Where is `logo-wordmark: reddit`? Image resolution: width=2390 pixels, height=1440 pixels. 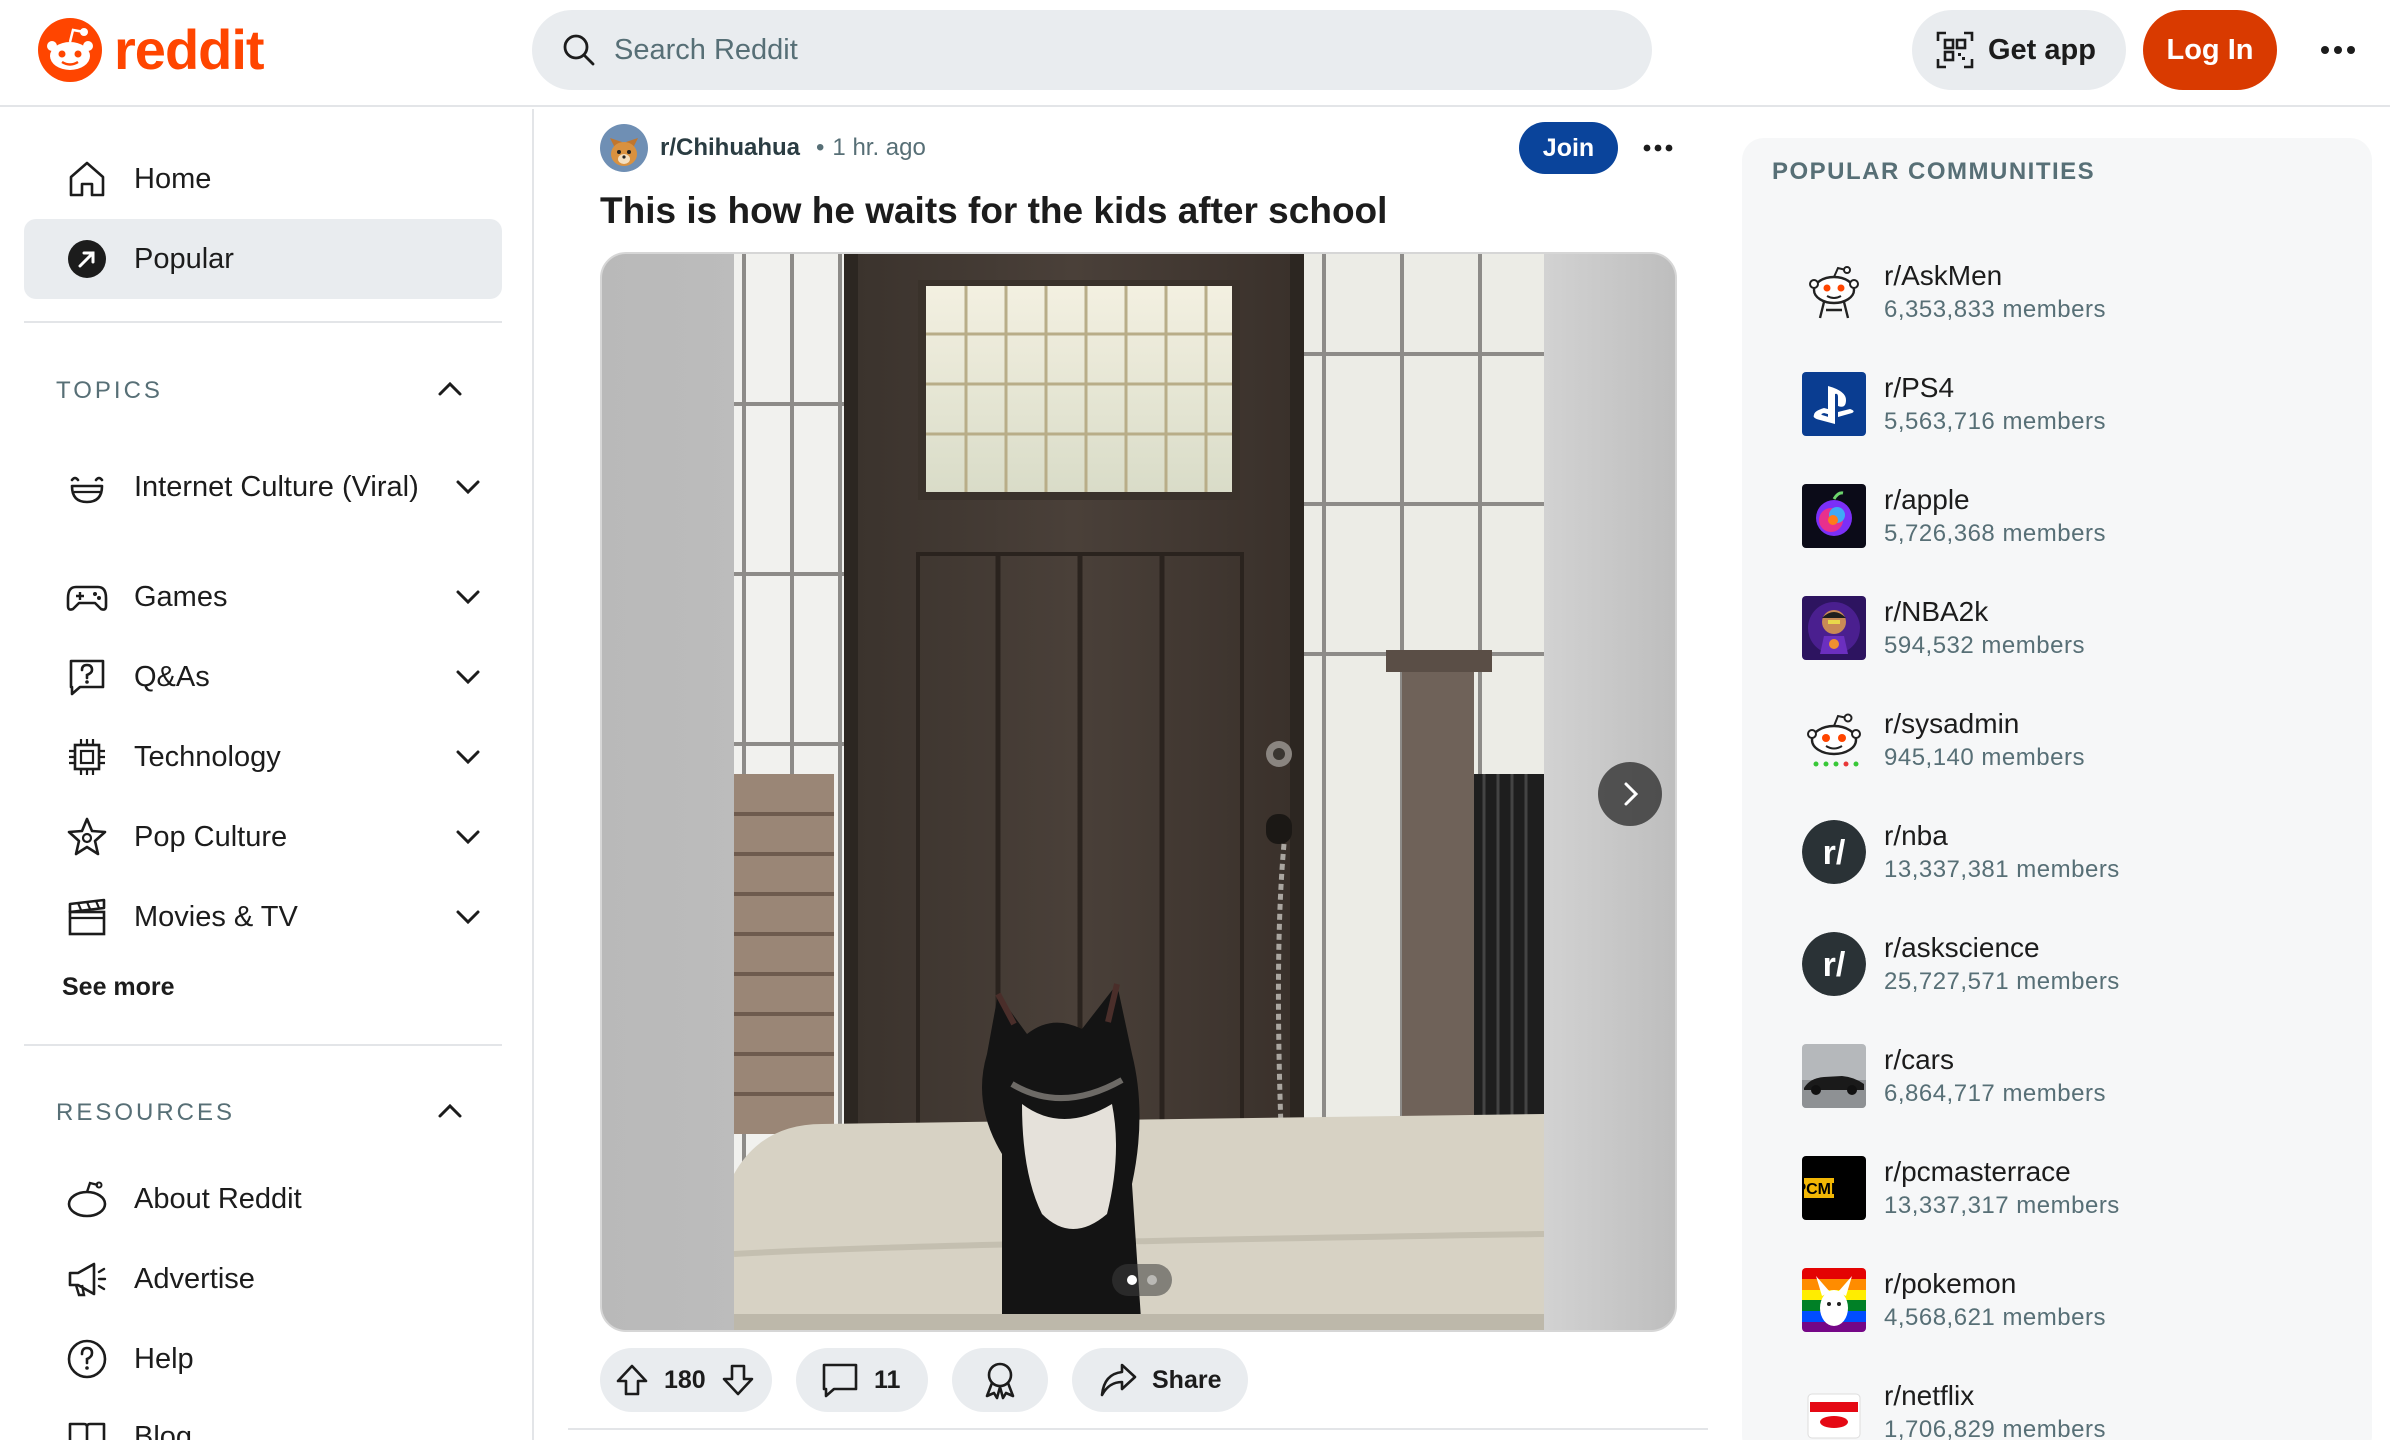
logo-wordmark: reddit is located at coordinates (189, 49).